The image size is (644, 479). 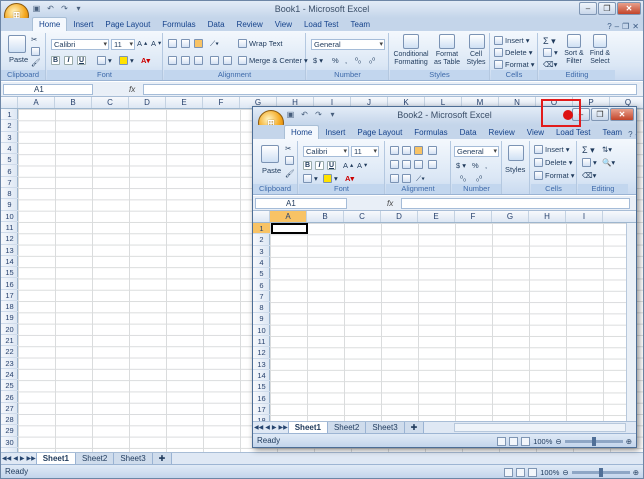 I want to click on align-left-icon, so click(x=394, y=164).